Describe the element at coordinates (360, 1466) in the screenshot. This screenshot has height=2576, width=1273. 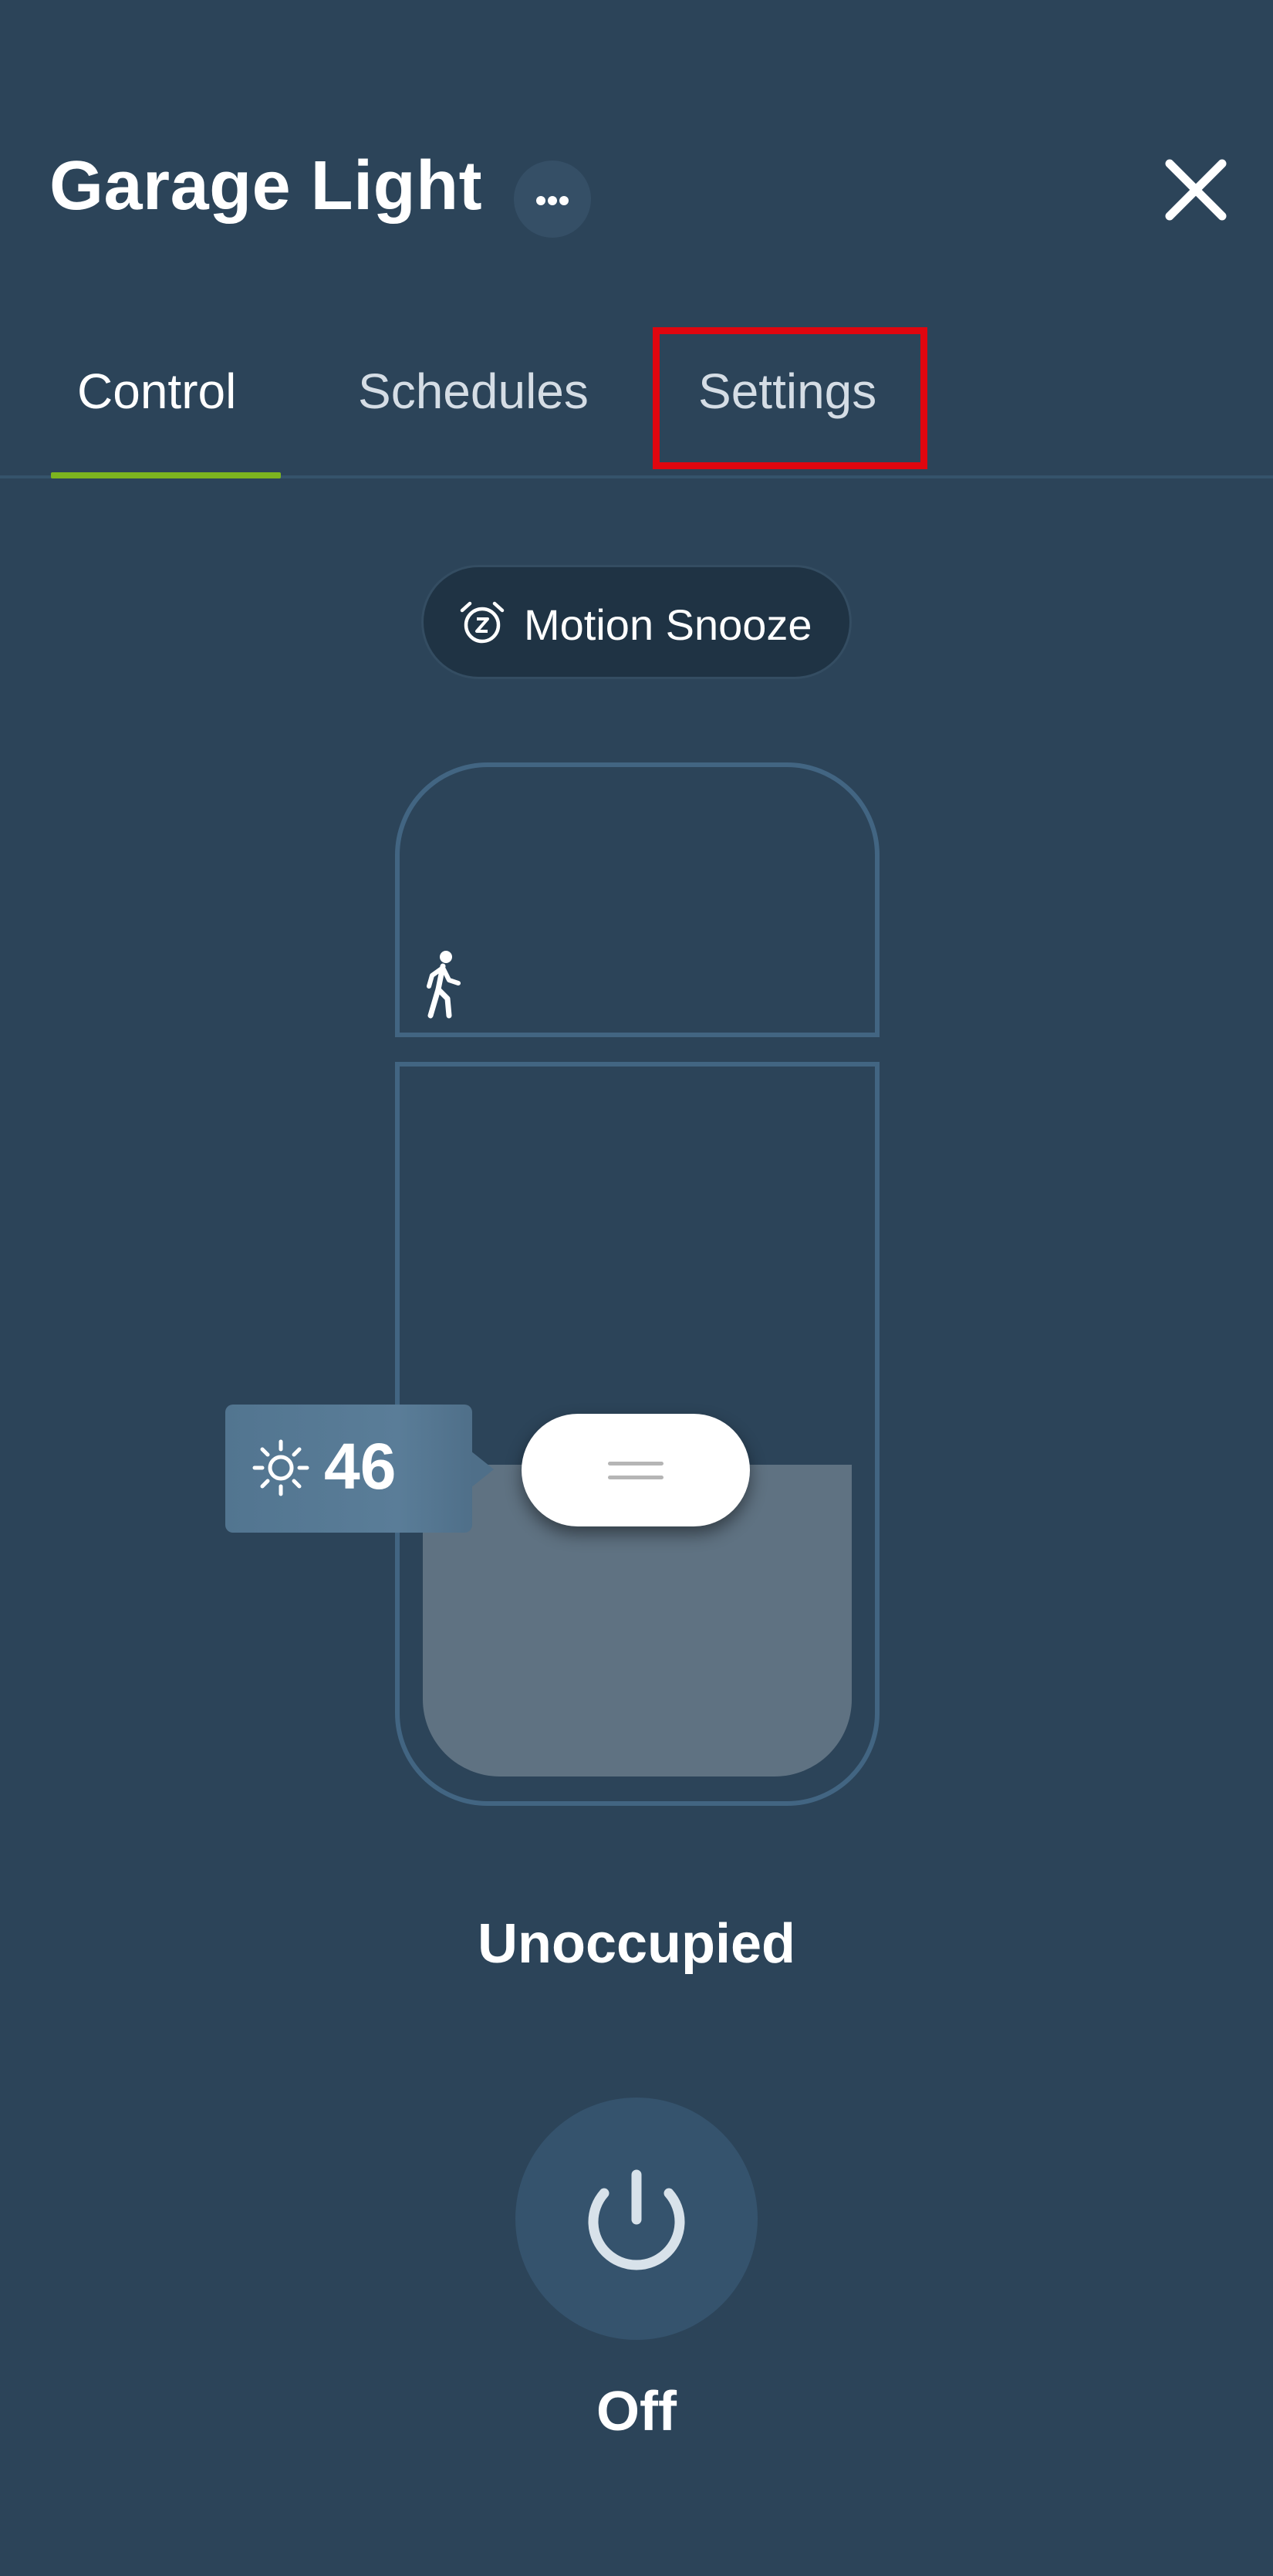
I see `brightness-value: 46` at that location.